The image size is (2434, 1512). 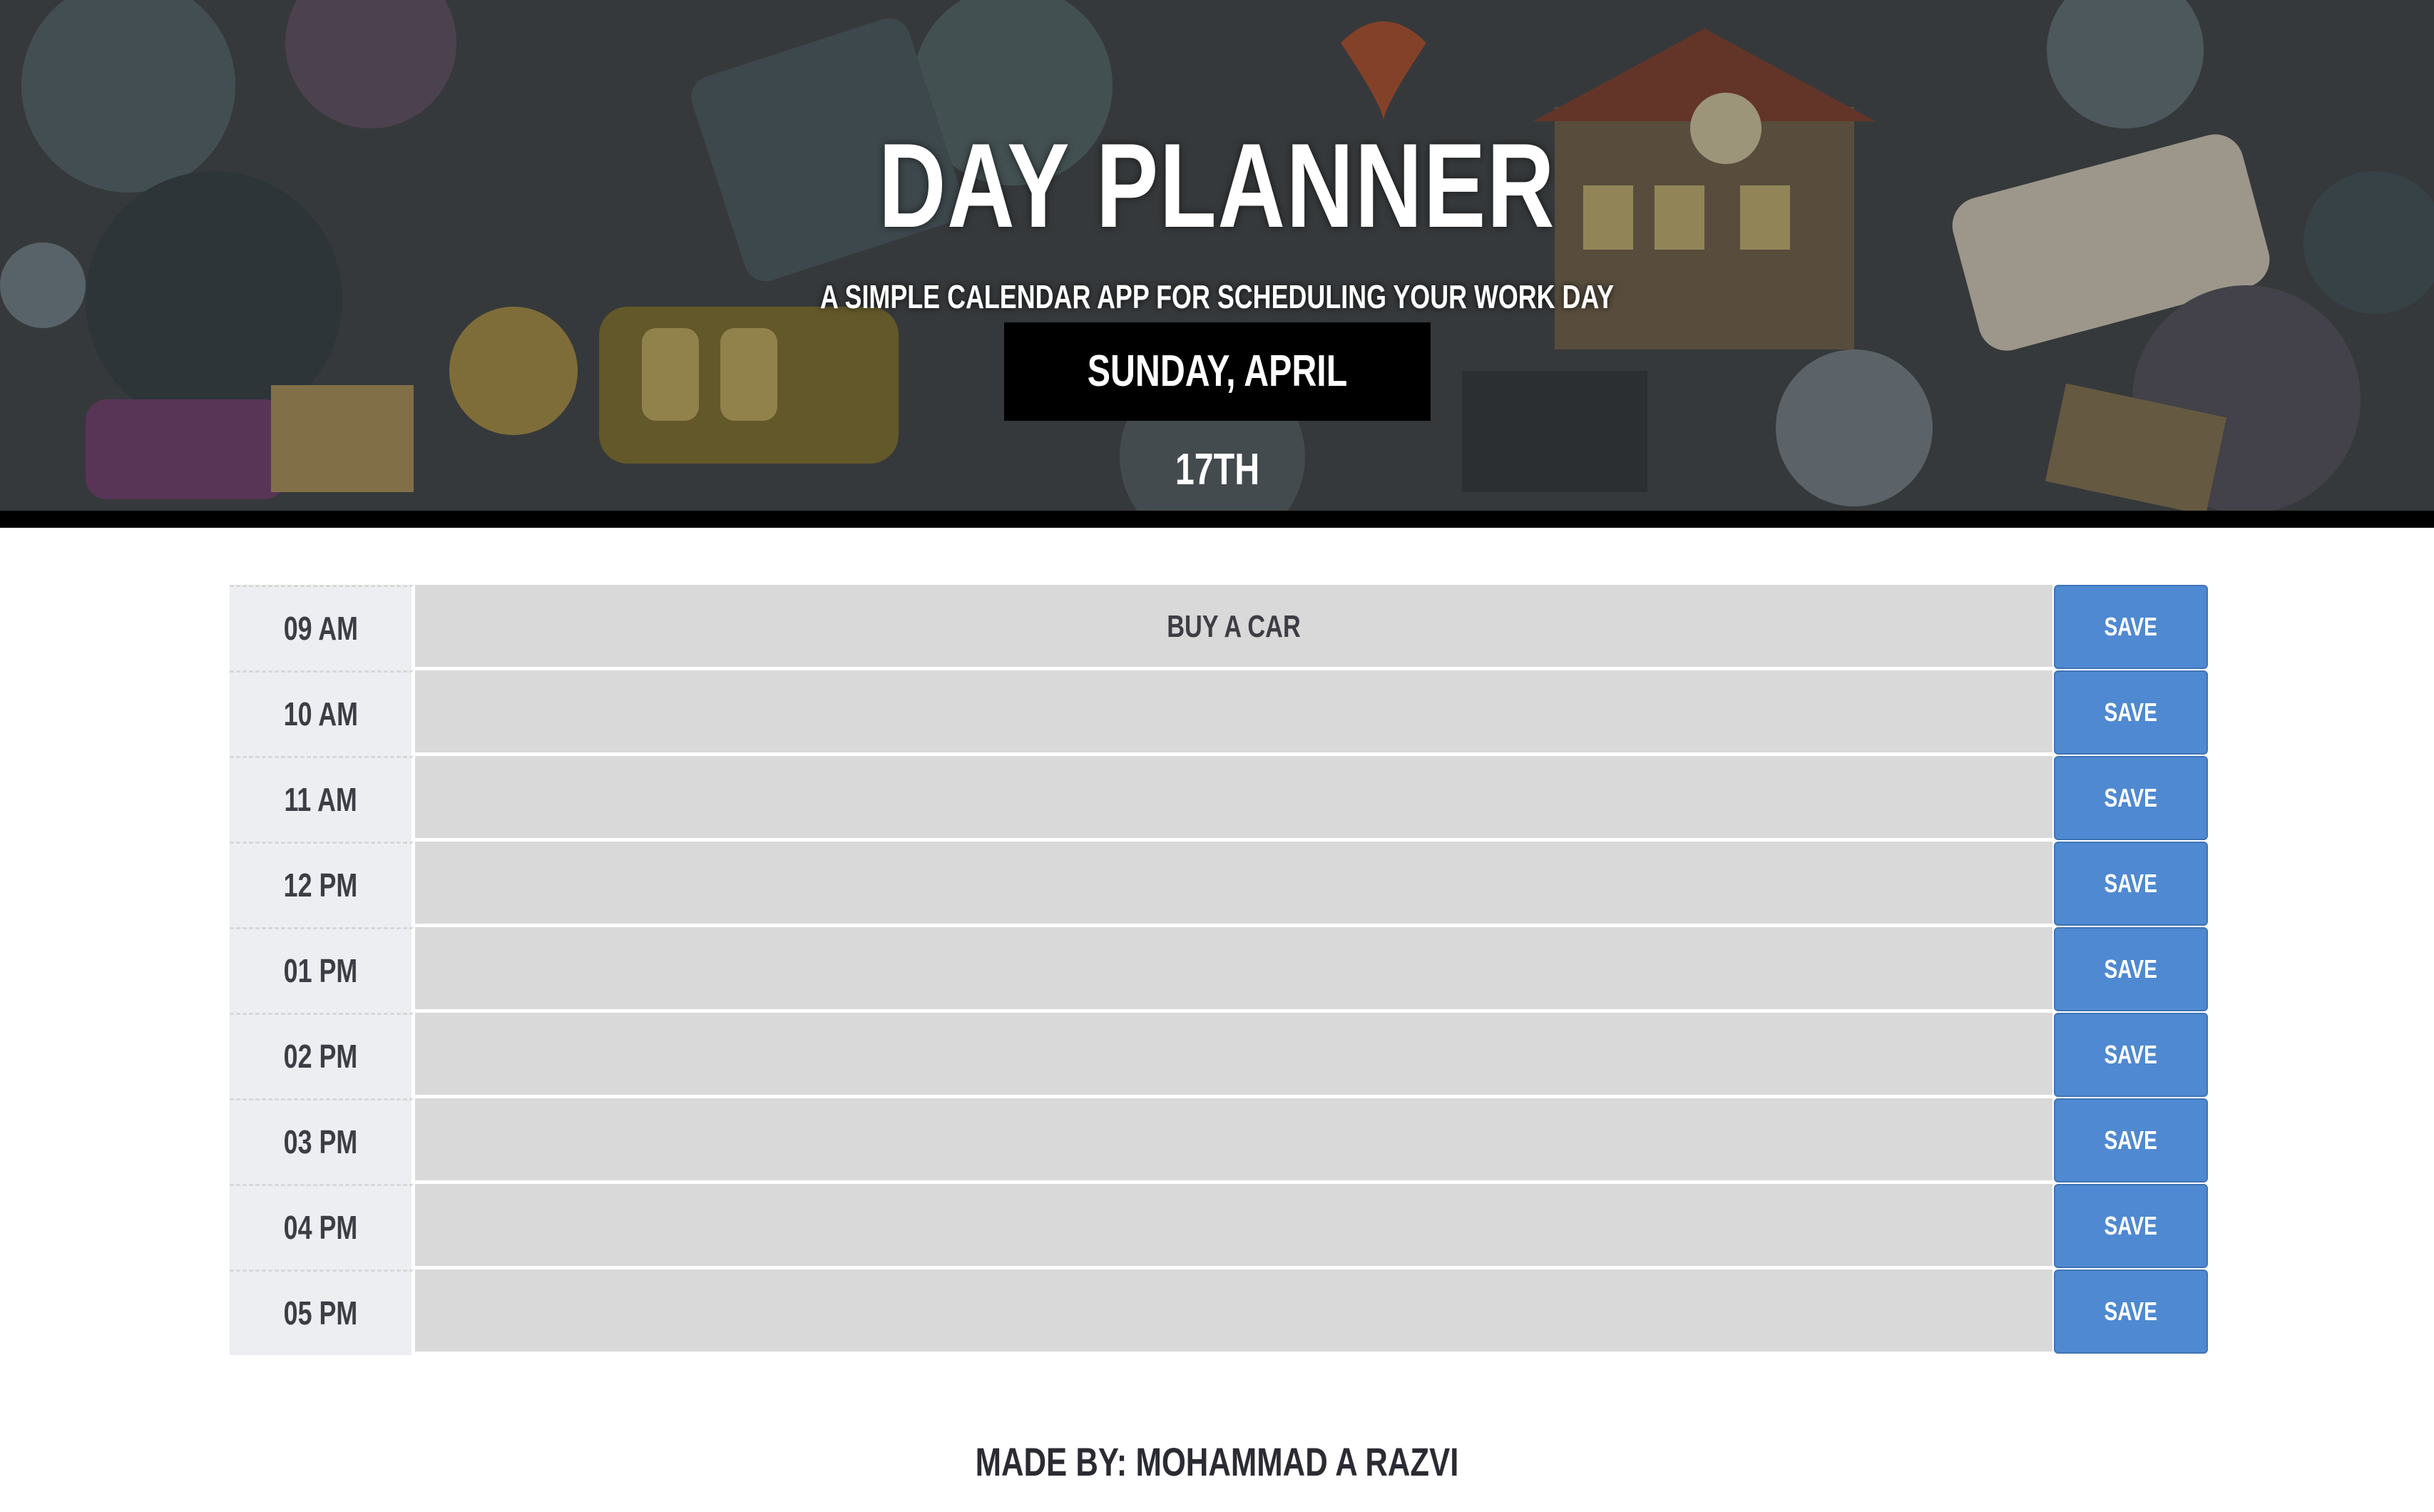 I want to click on footer: Made by: Mohammad A Razvi, so click(x=1217, y=1462).